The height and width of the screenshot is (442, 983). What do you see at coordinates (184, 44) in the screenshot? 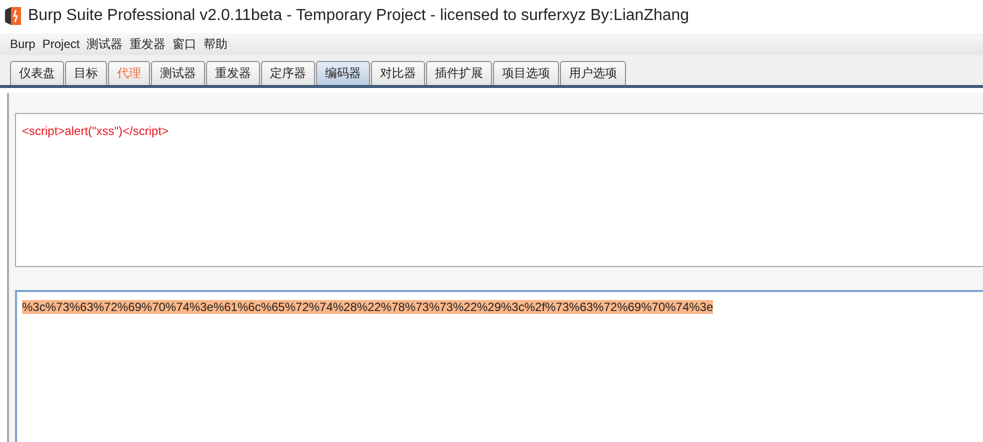
I see `menu-item: 窗口` at bounding box center [184, 44].